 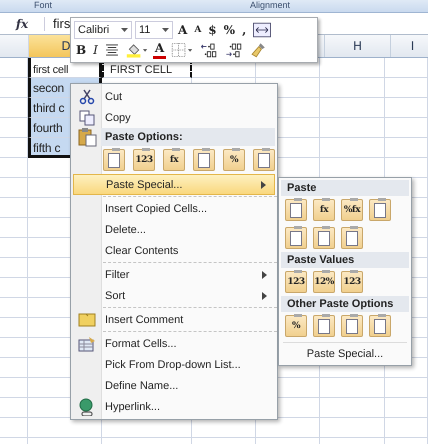 I want to click on menu-item: Clear Contents, so click(x=174, y=250).